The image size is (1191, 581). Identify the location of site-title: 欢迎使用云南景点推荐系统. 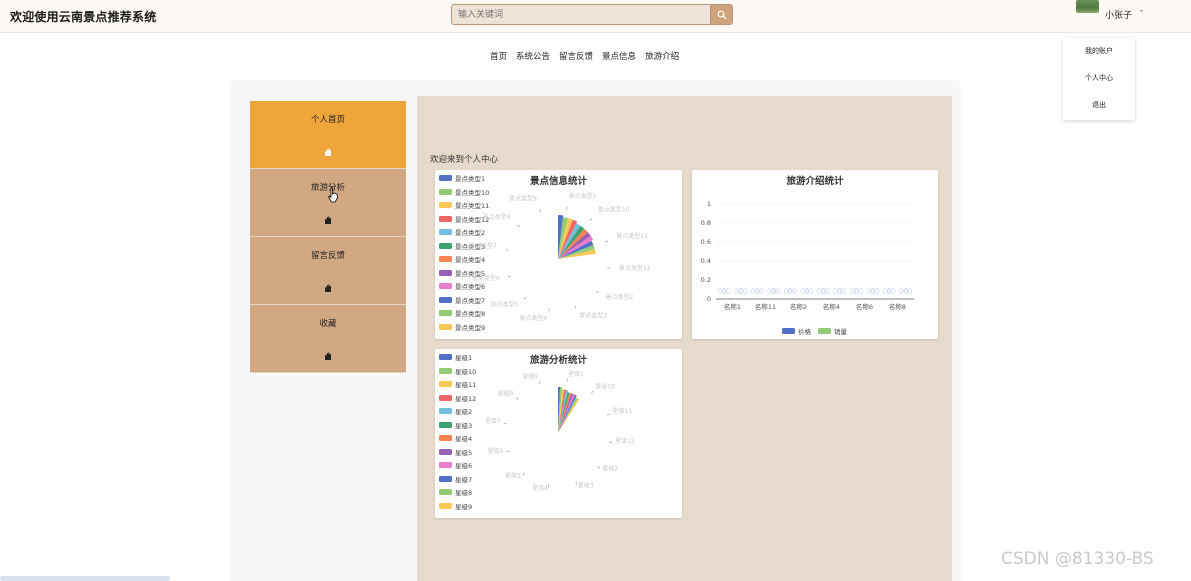
(83, 17).